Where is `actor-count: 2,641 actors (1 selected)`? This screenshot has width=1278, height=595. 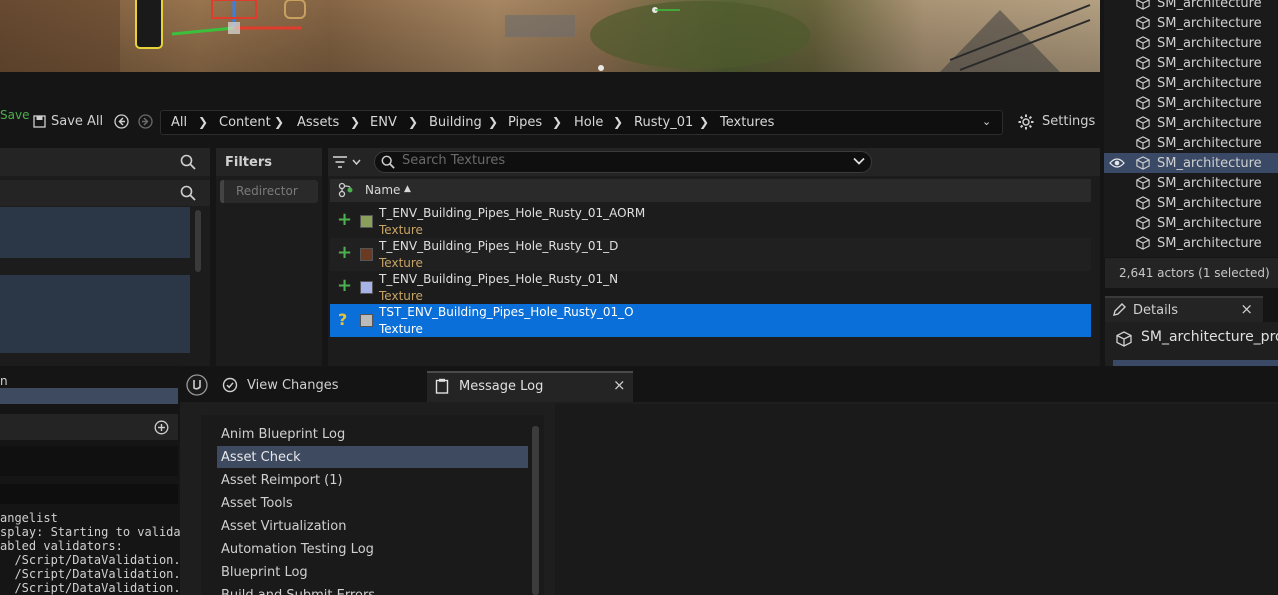 actor-count: 2,641 actors (1 selected) is located at coordinates (1191, 273).